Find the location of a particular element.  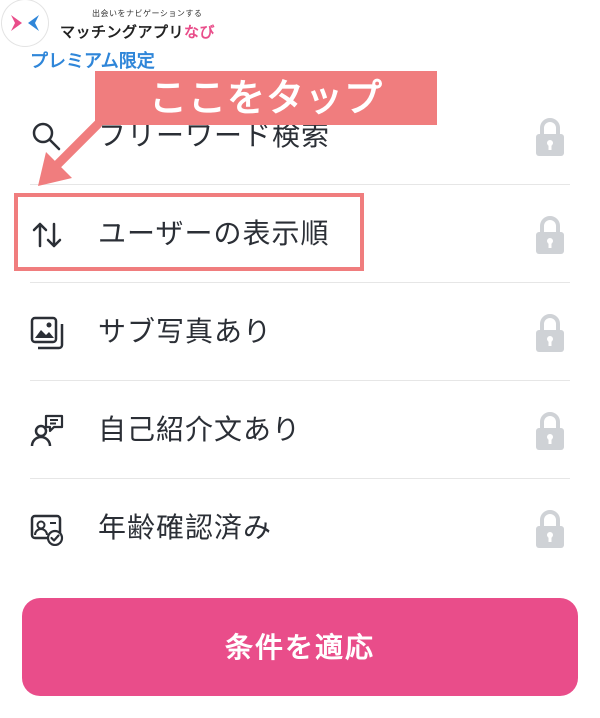

annotation-callout: ここをタップ is located at coordinates (266, 98).